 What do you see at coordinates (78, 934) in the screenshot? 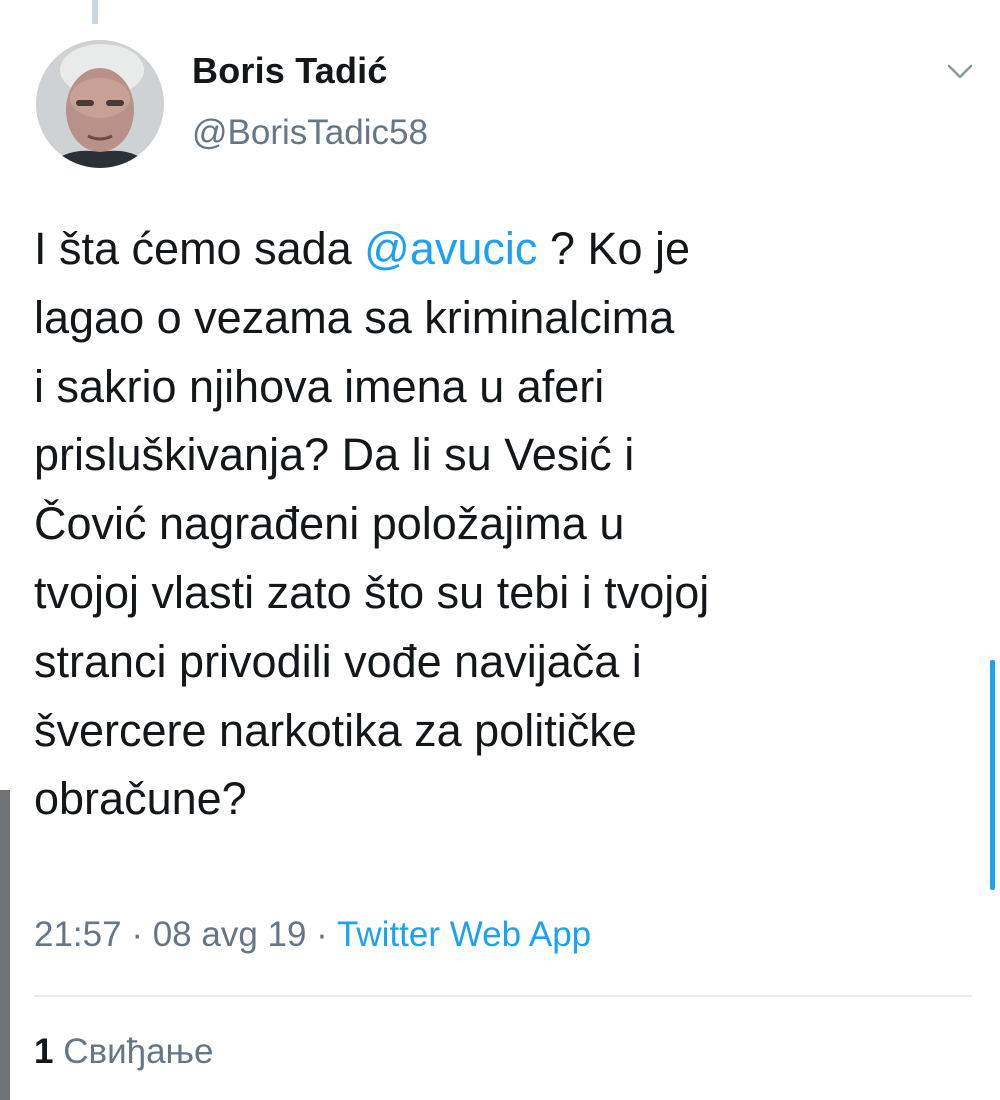
I see `tweet-time: 21:57` at bounding box center [78, 934].